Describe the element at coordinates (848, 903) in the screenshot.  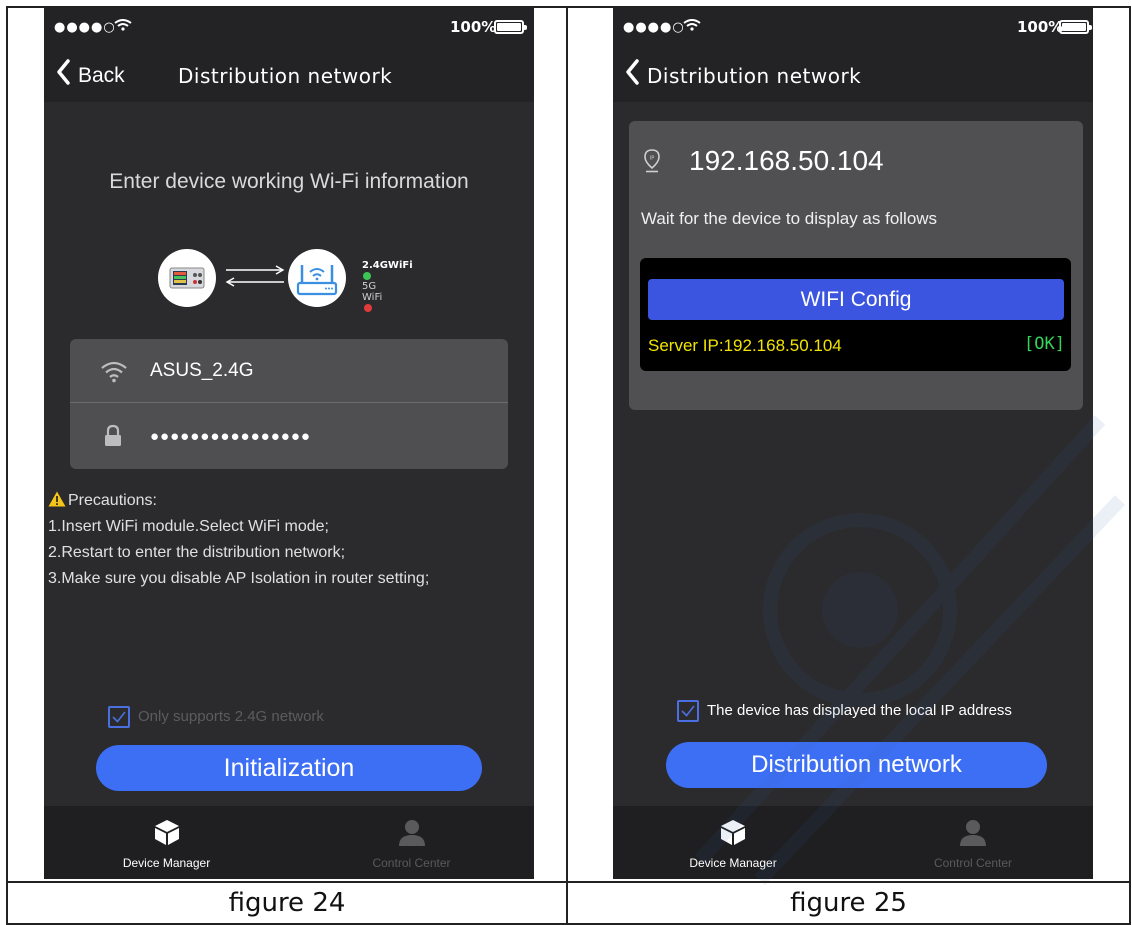
I see `figure-caption: figure 25` at that location.